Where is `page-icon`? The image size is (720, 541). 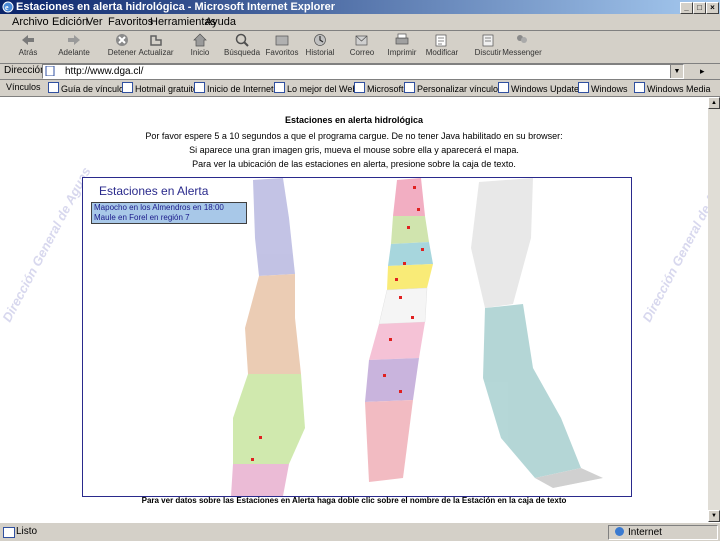 page-icon is located at coordinates (50, 71).